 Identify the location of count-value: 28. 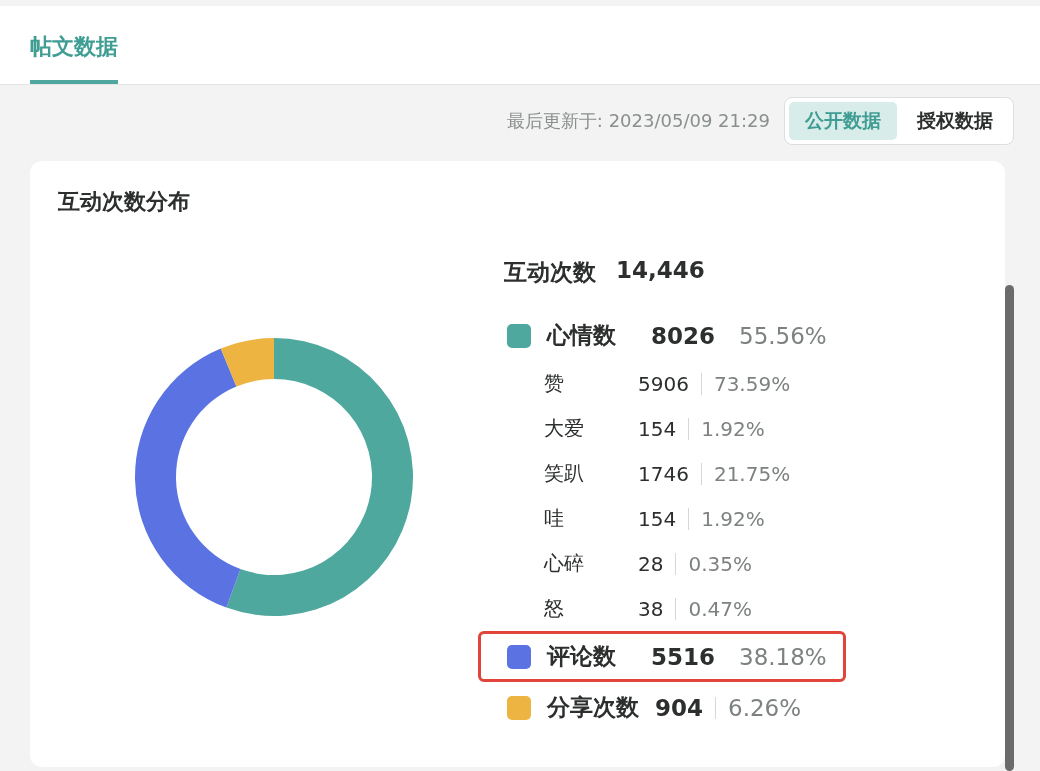
(651, 563).